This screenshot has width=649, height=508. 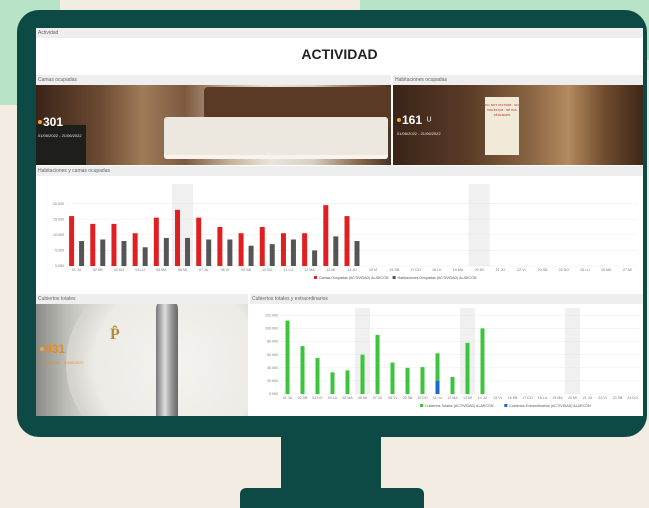 I want to click on actividad-header-panel: Actividad ACTIVIDAD, so click(x=339, y=51).